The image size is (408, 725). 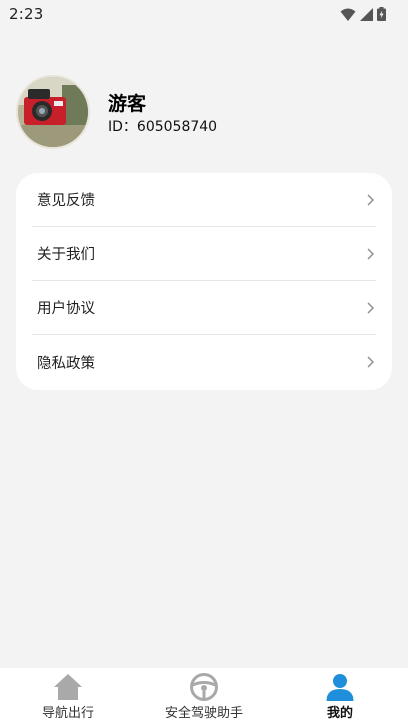 I want to click on user-id-value: 605058740, so click(x=177, y=126).